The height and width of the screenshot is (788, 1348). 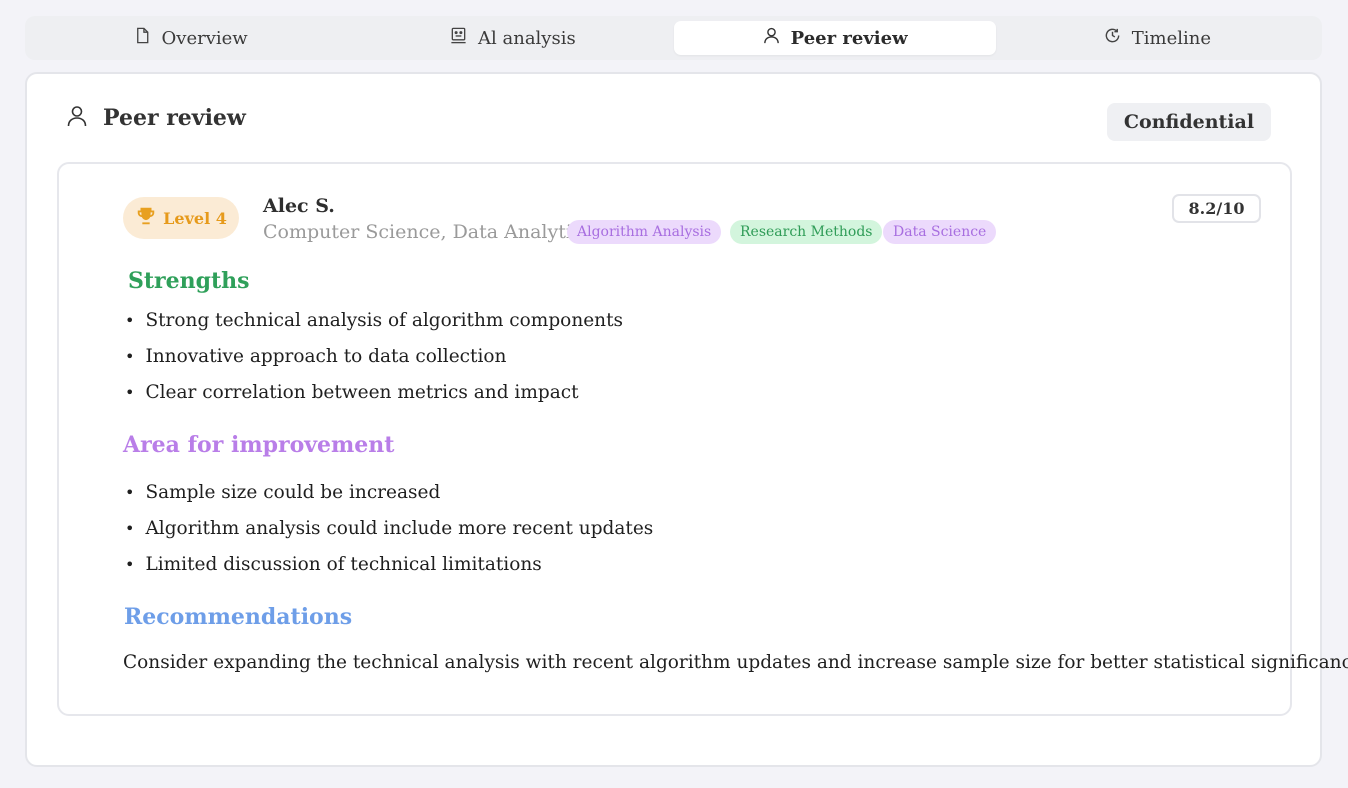 What do you see at coordinates (940, 232) in the screenshot?
I see `expertise-tag: Data Science` at bounding box center [940, 232].